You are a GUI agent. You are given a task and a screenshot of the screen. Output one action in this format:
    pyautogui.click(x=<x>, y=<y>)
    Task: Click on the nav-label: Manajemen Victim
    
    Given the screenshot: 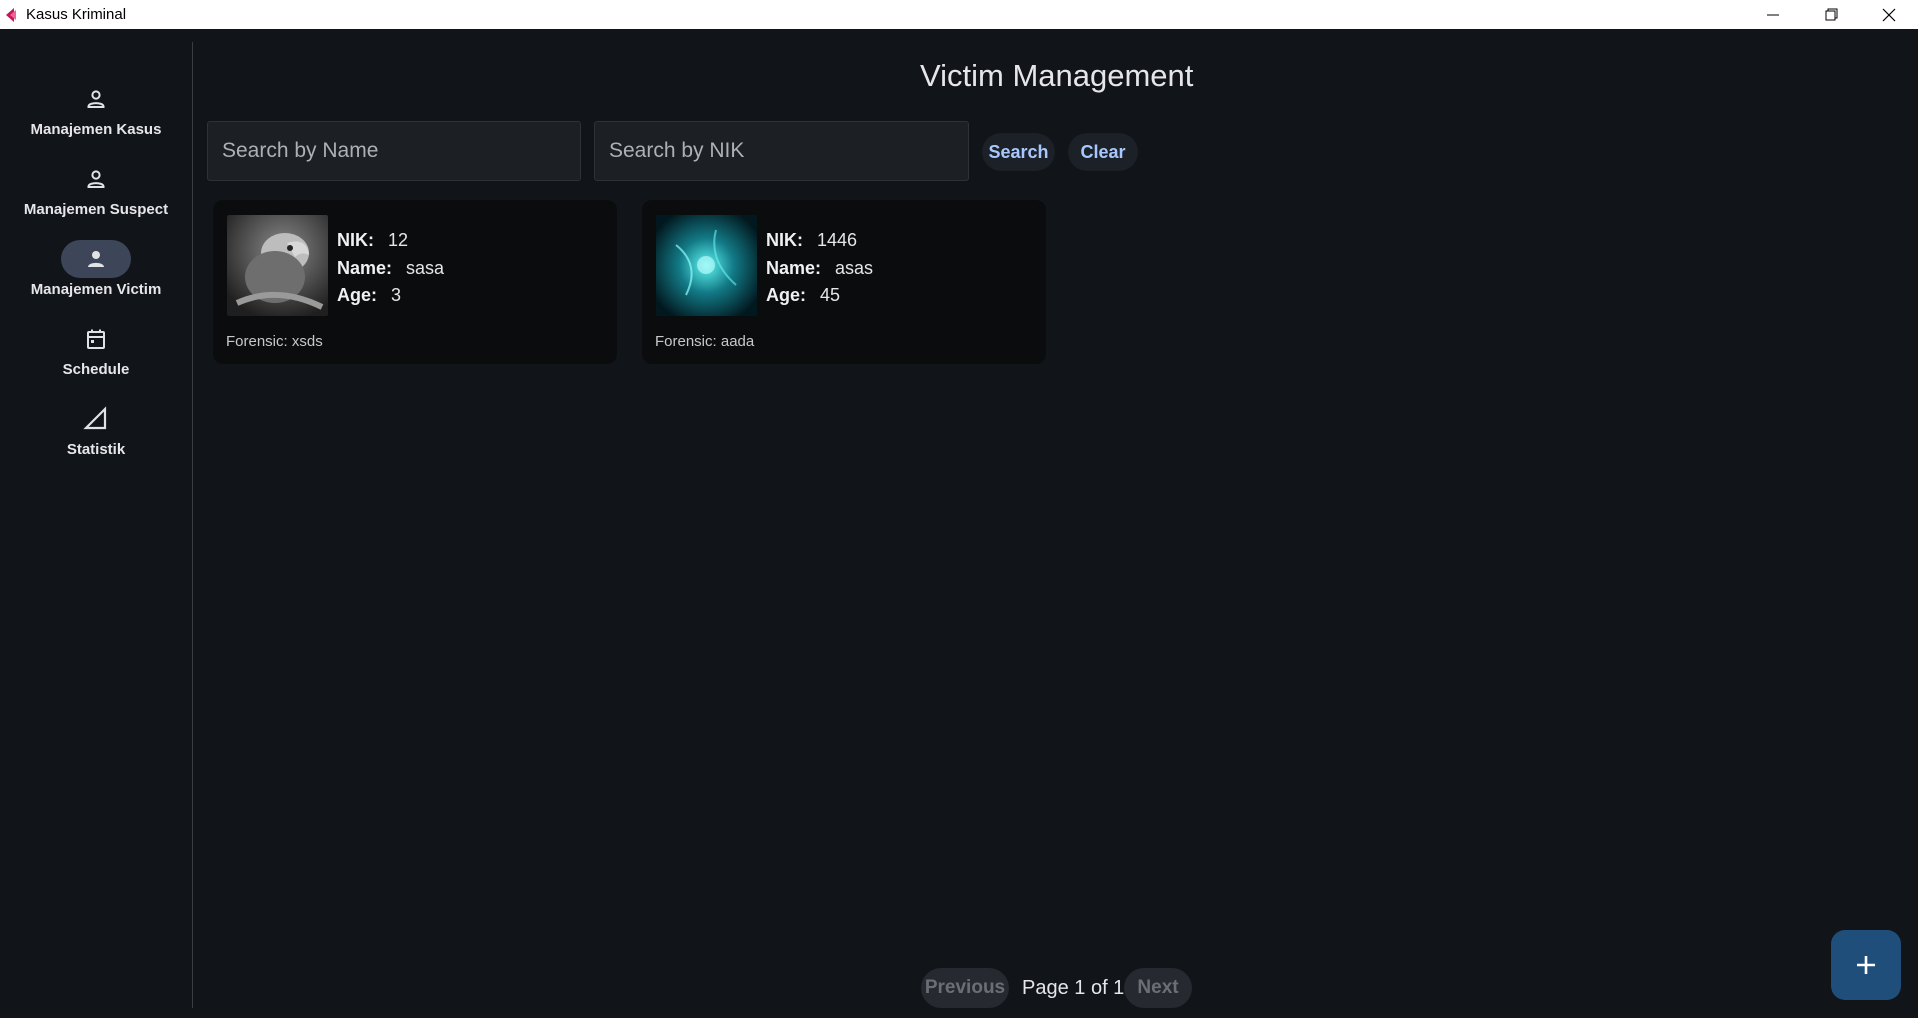 What is the action you would take?
    pyautogui.click(x=96, y=289)
    